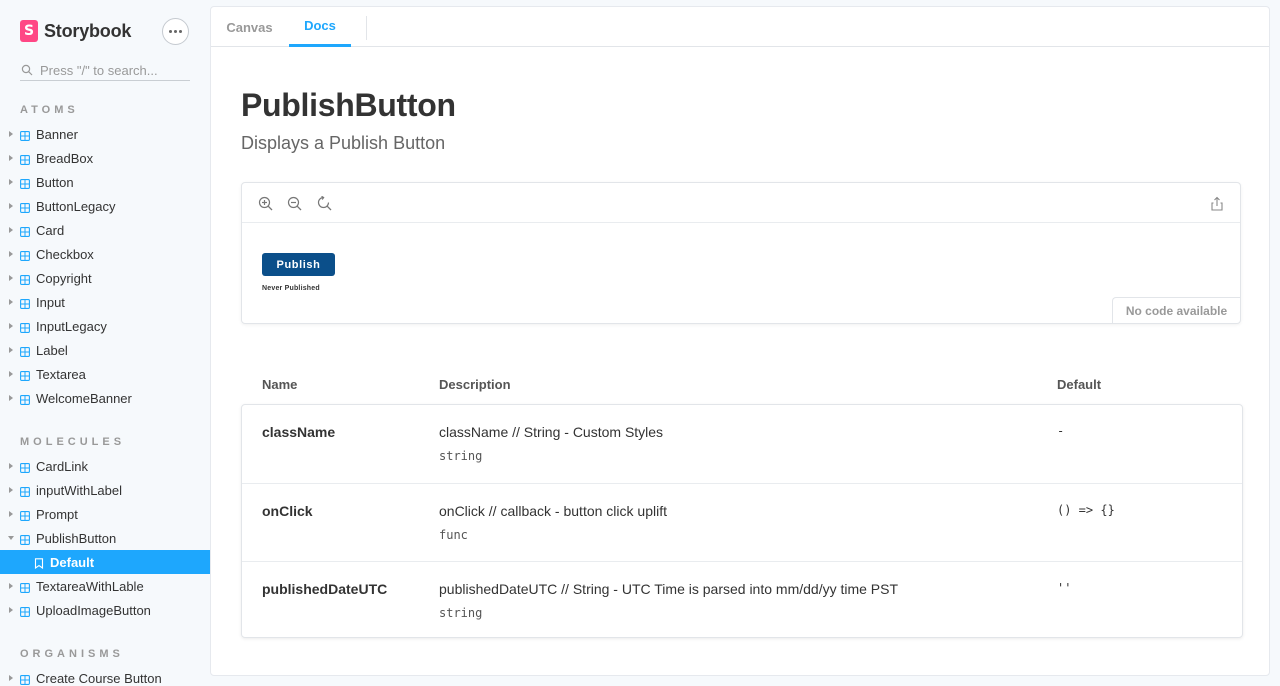  I want to click on prop-name: publishedDateUTC, so click(325, 589).